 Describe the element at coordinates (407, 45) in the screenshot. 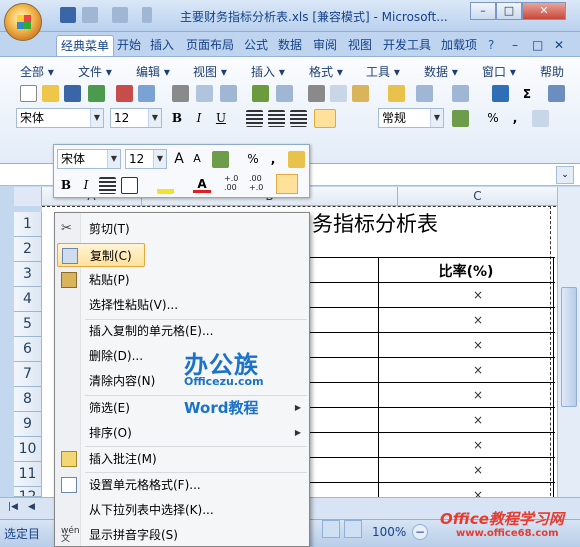

I see `tab-developer: 开发工具` at that location.